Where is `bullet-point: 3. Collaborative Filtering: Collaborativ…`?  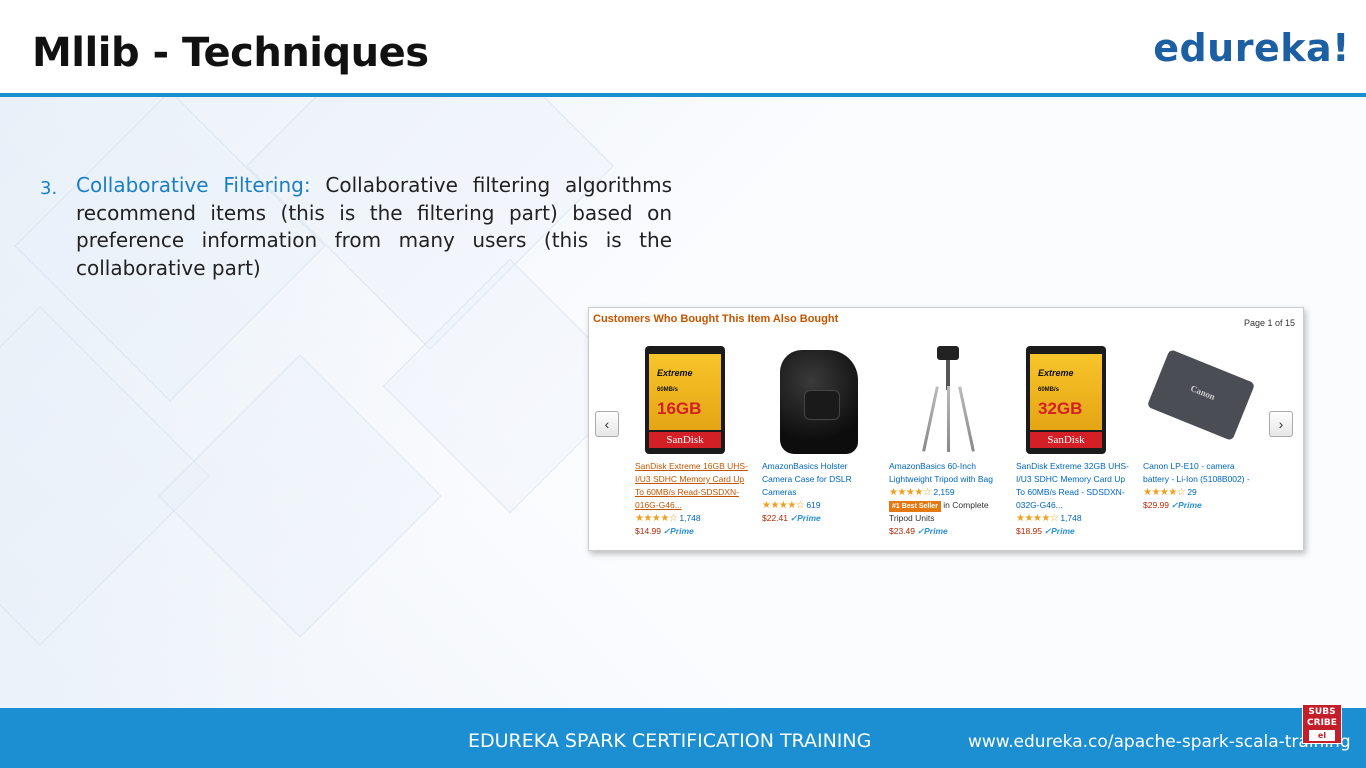
bullet-point: 3. Collaborative Filtering: Collaborativ… is located at coordinates (360, 227).